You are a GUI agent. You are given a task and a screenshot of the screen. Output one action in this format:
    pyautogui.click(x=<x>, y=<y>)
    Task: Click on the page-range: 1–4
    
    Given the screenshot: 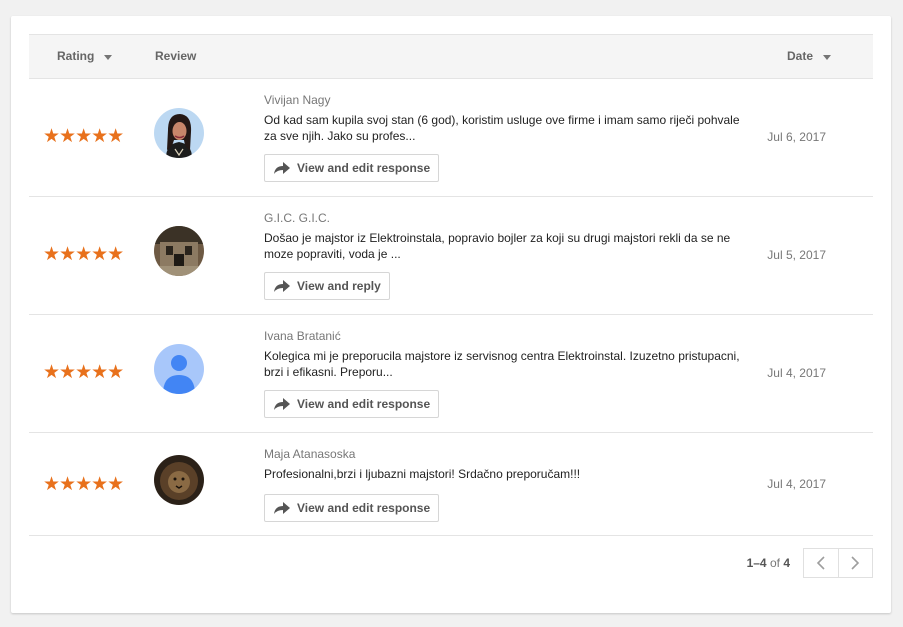 What is the action you would take?
    pyautogui.click(x=756, y=563)
    